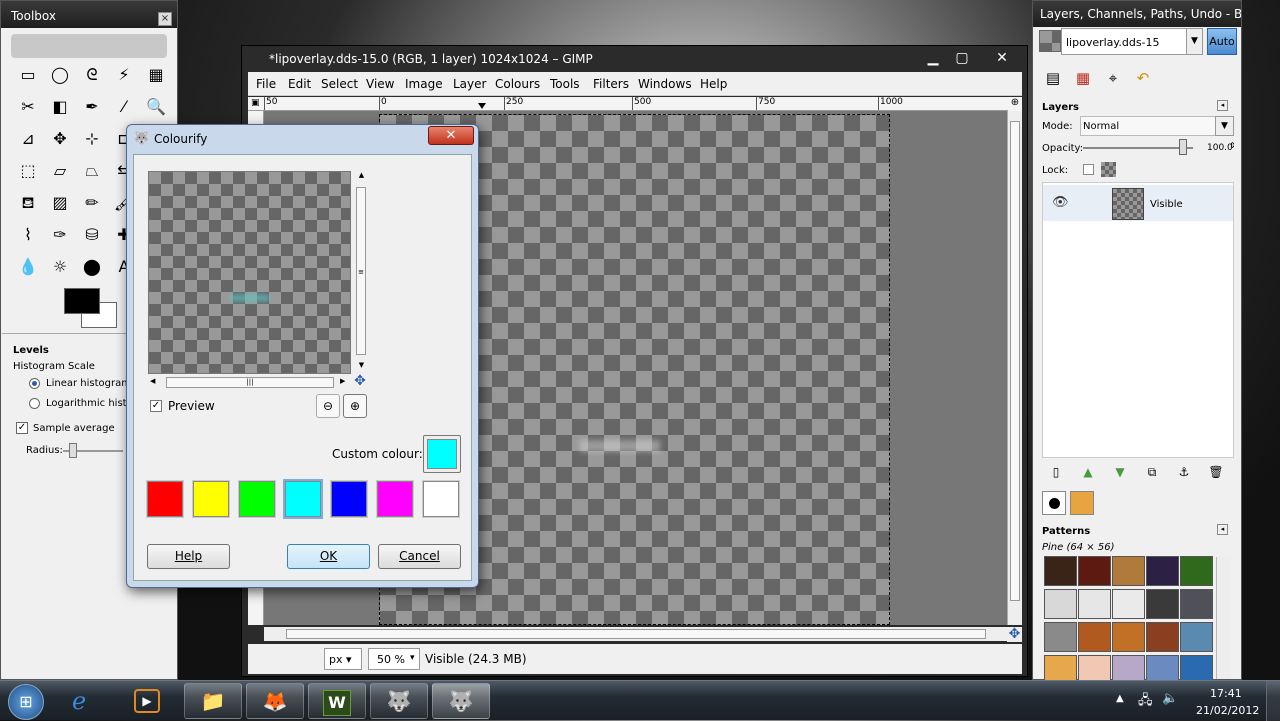 The image size is (1280, 721). I want to click on layer-name: Visible, so click(1166, 204).